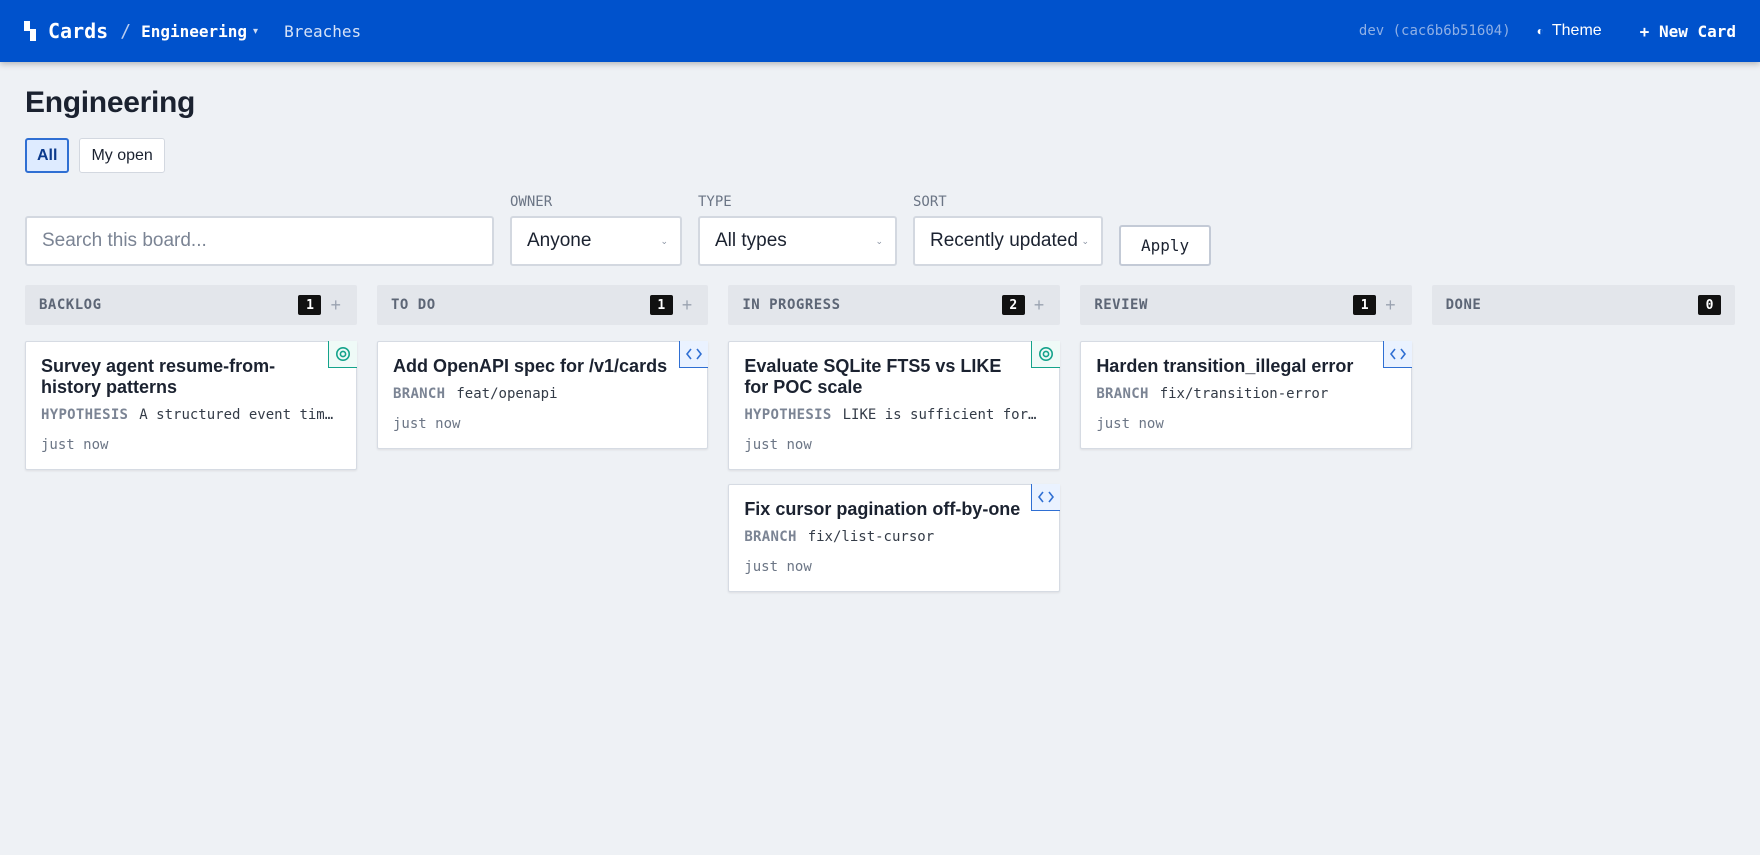 This screenshot has height=855, width=1760. Describe the element at coordinates (1121, 305) in the screenshot. I see `column-name: REVIEW` at that location.